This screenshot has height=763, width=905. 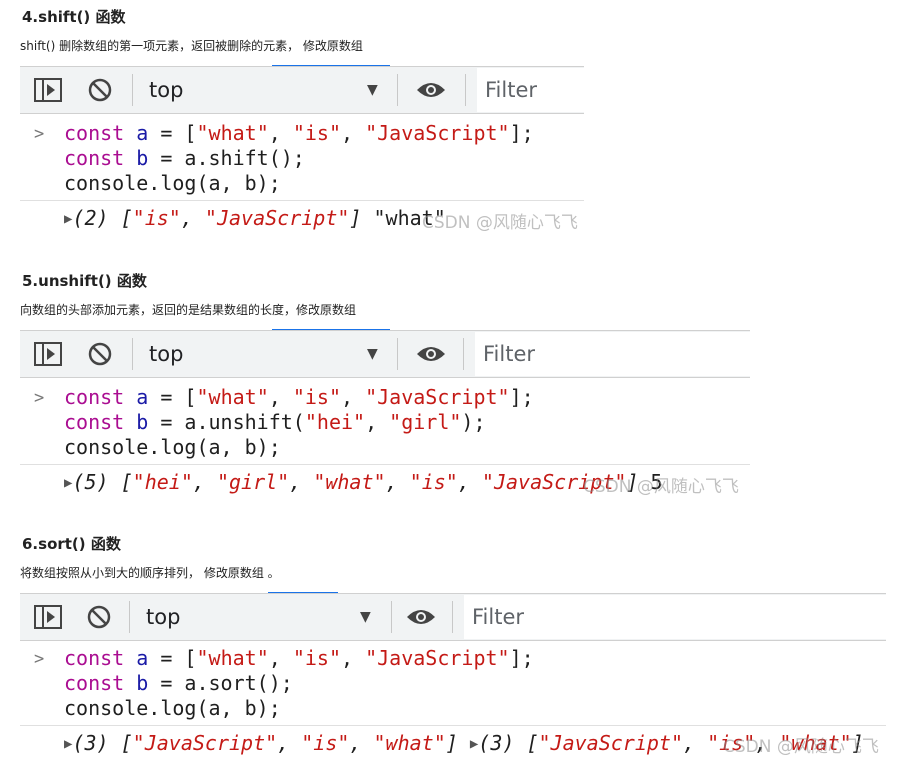 What do you see at coordinates (150, 573) in the screenshot?
I see `section-description: 将数组按照从小到大的顺序排列， 修改原数组 。` at bounding box center [150, 573].